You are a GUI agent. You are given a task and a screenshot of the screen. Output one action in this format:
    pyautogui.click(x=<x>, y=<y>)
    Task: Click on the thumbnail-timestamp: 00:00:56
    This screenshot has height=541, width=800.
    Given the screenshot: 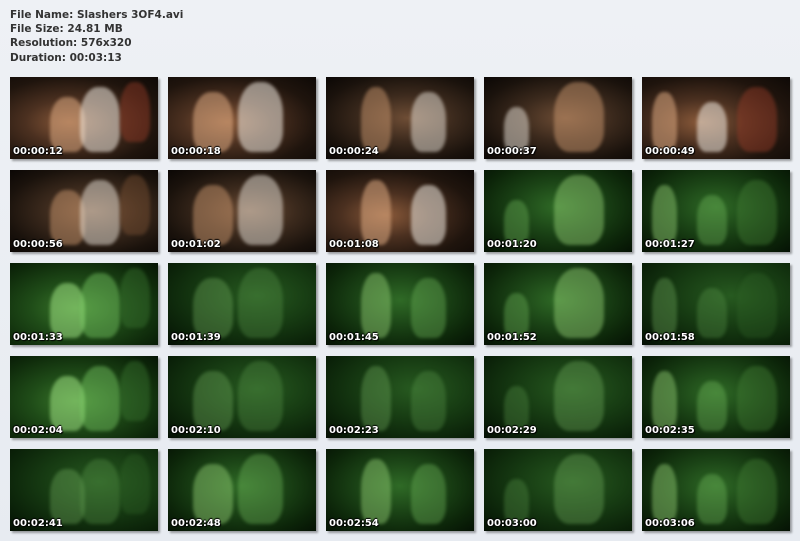 What is the action you would take?
    pyautogui.click(x=38, y=244)
    